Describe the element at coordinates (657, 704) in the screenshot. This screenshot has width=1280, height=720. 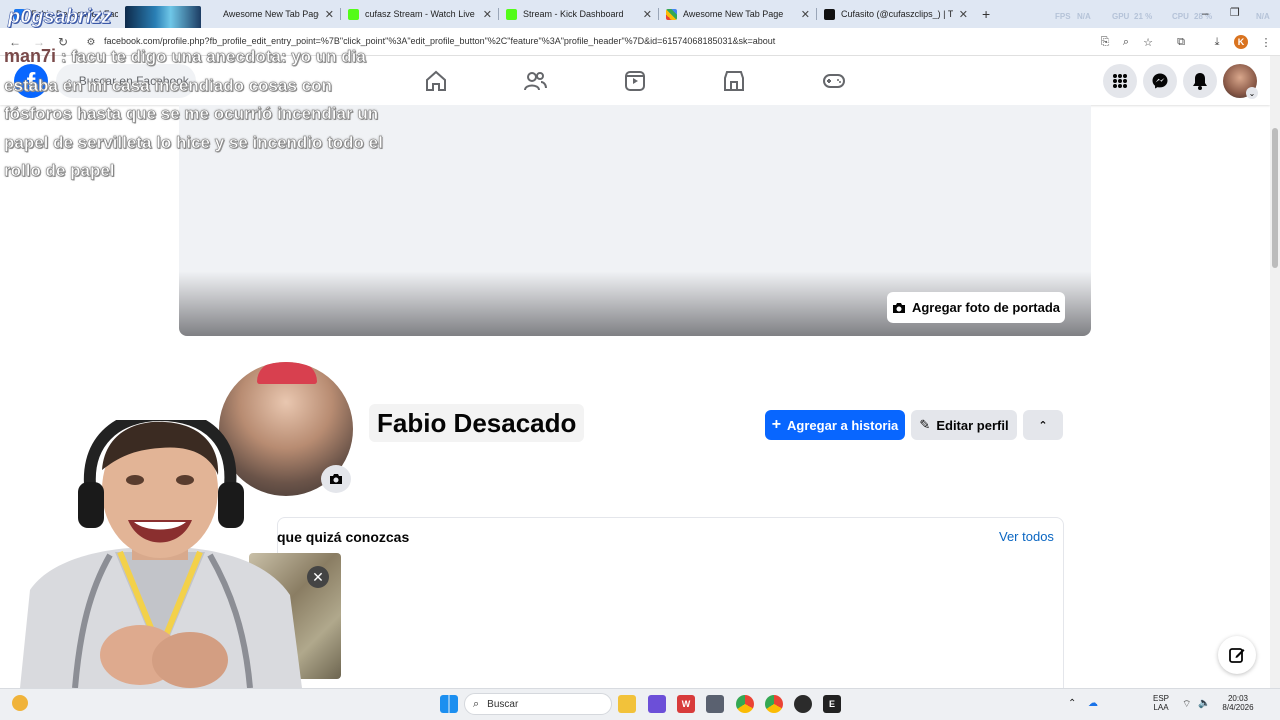
I see `store-app-icon` at that location.